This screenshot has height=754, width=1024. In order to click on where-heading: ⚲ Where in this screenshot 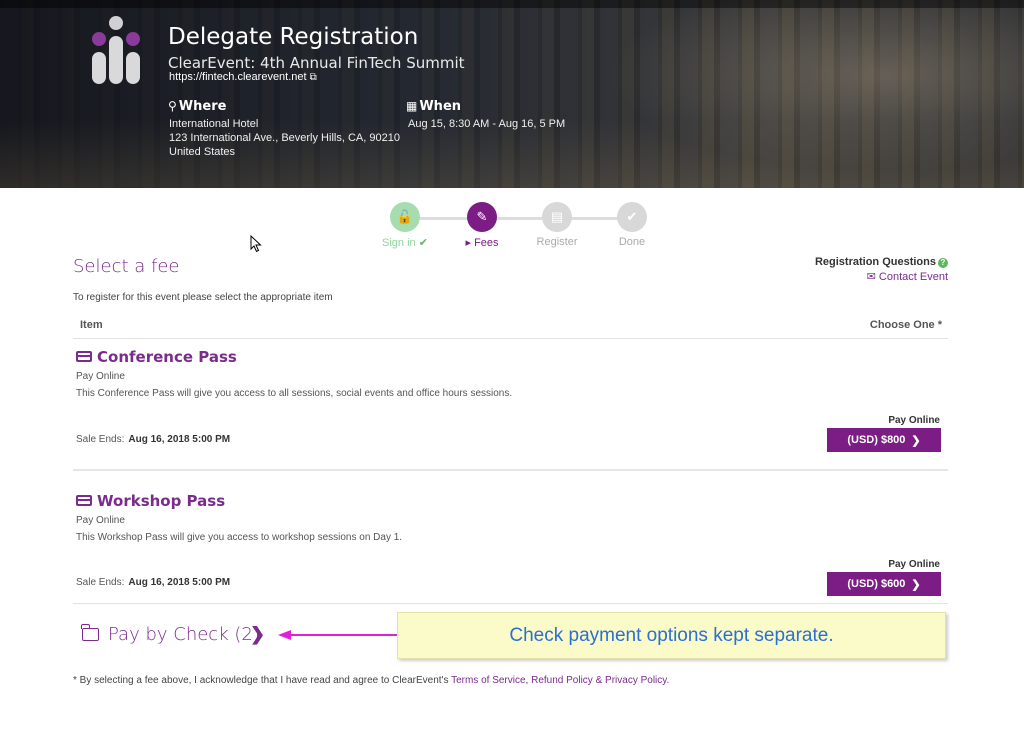, I will do `click(197, 106)`.